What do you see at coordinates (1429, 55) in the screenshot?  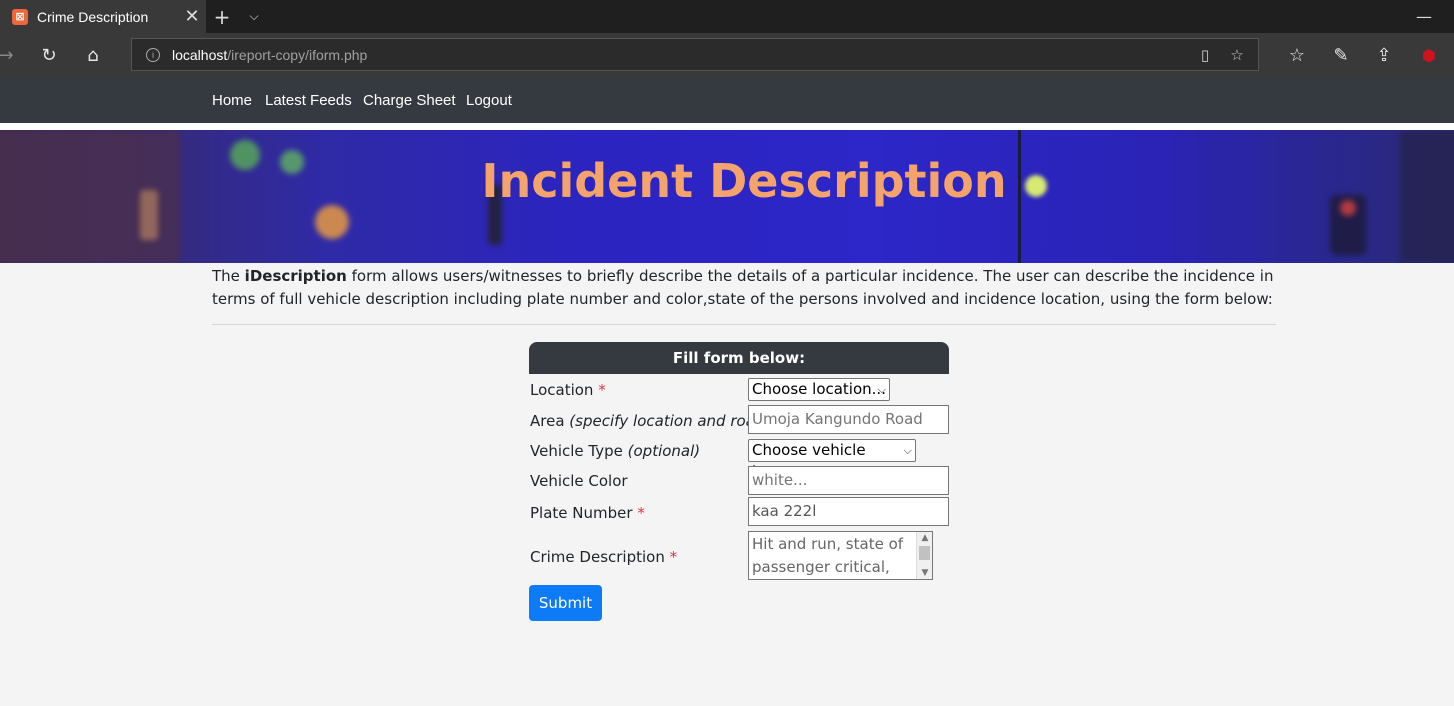 I see `ublock-icon: ⬢` at bounding box center [1429, 55].